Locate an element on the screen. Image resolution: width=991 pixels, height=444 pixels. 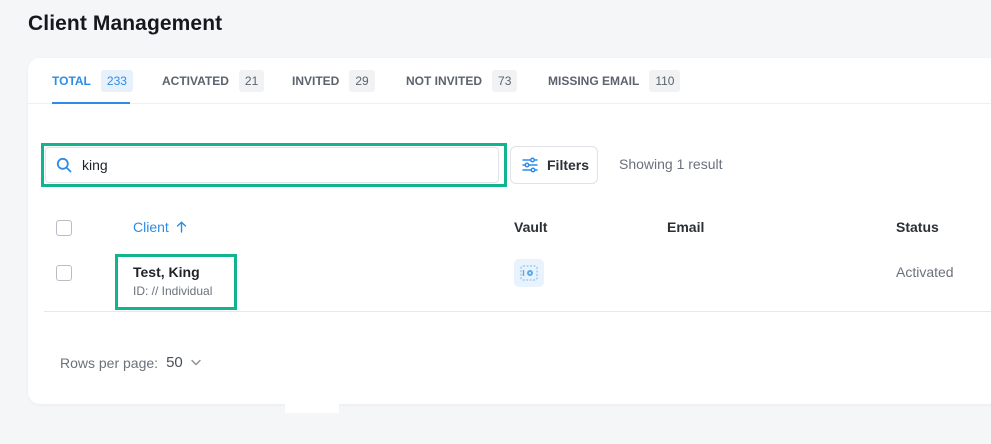
tab-invited: INVITED 29 is located at coordinates (333, 81).